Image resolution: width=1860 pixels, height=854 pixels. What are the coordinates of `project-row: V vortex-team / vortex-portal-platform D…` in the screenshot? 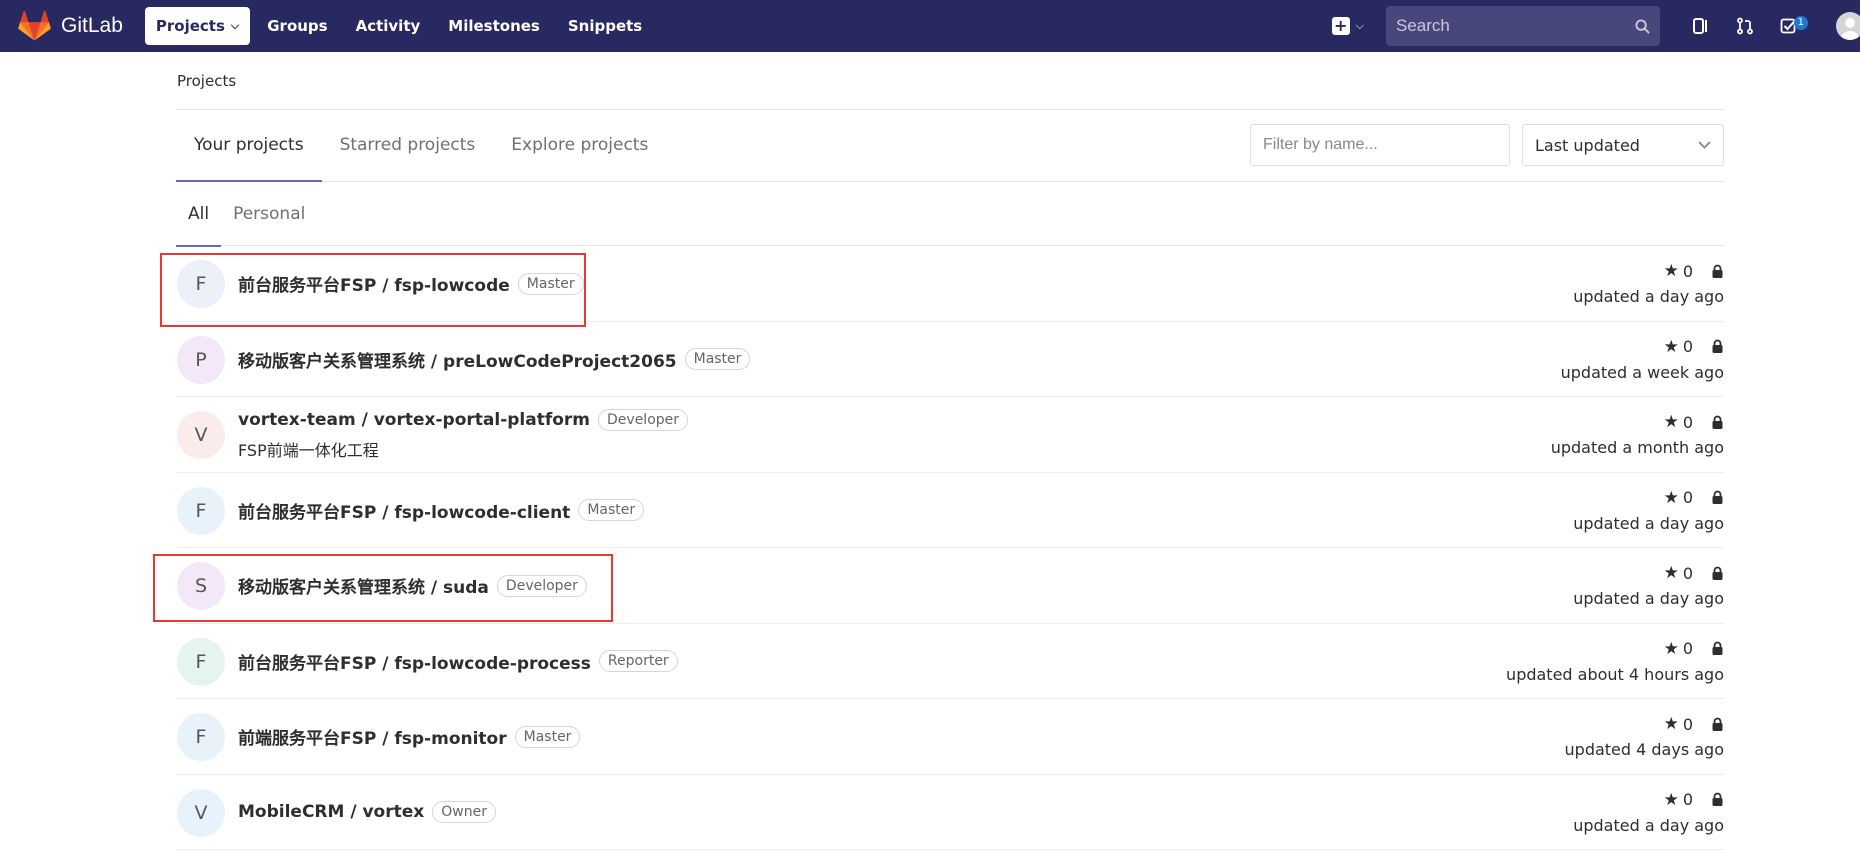 It's located at (950, 435).